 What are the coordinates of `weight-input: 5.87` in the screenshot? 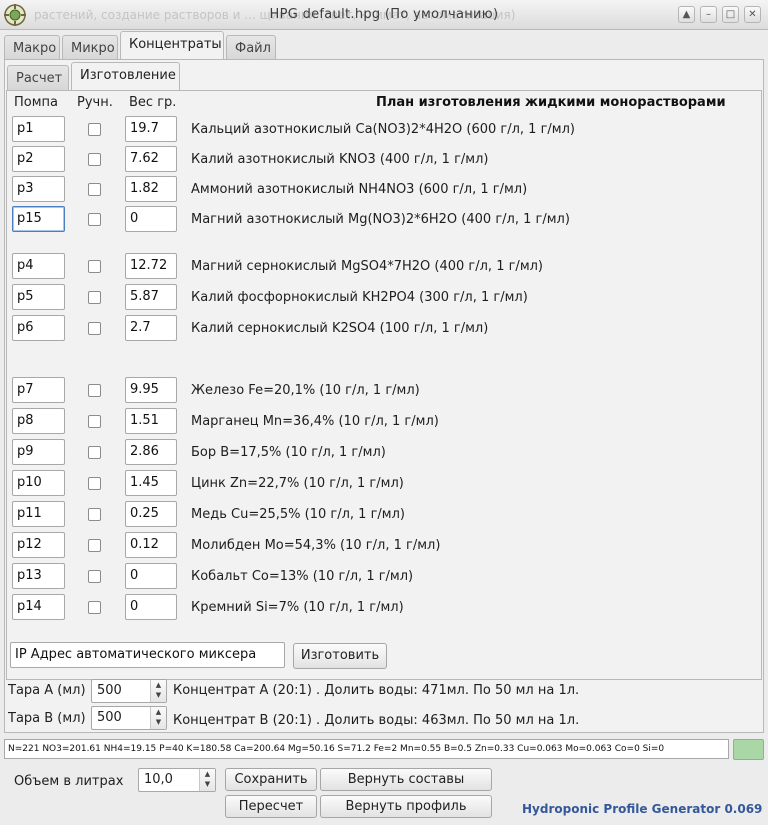 It's located at (151, 297).